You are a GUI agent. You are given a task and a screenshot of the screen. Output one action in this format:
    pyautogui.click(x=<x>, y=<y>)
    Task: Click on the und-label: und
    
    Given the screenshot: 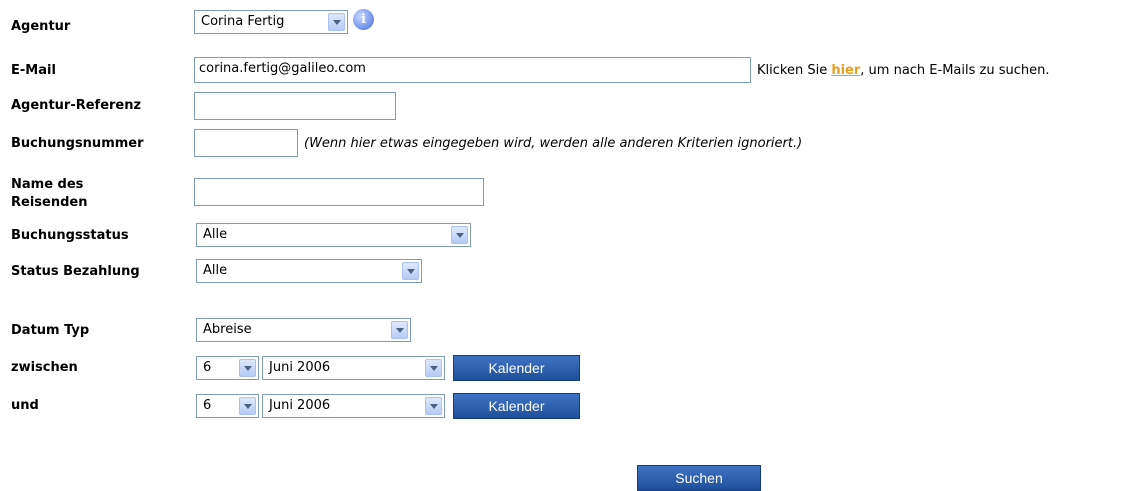 What is the action you would take?
    pyautogui.click(x=25, y=405)
    